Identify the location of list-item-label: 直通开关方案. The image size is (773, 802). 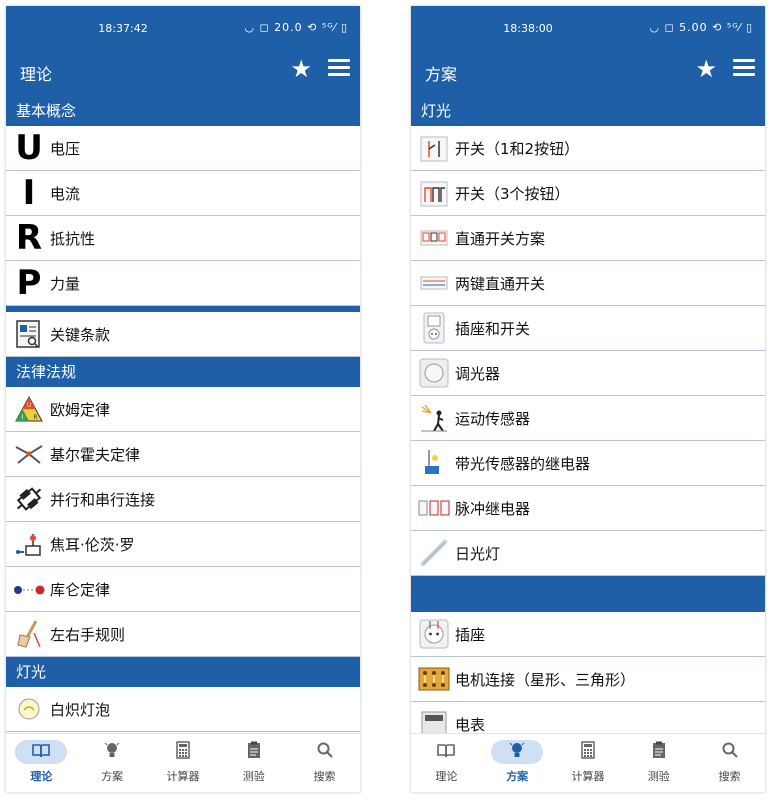
(500, 238).